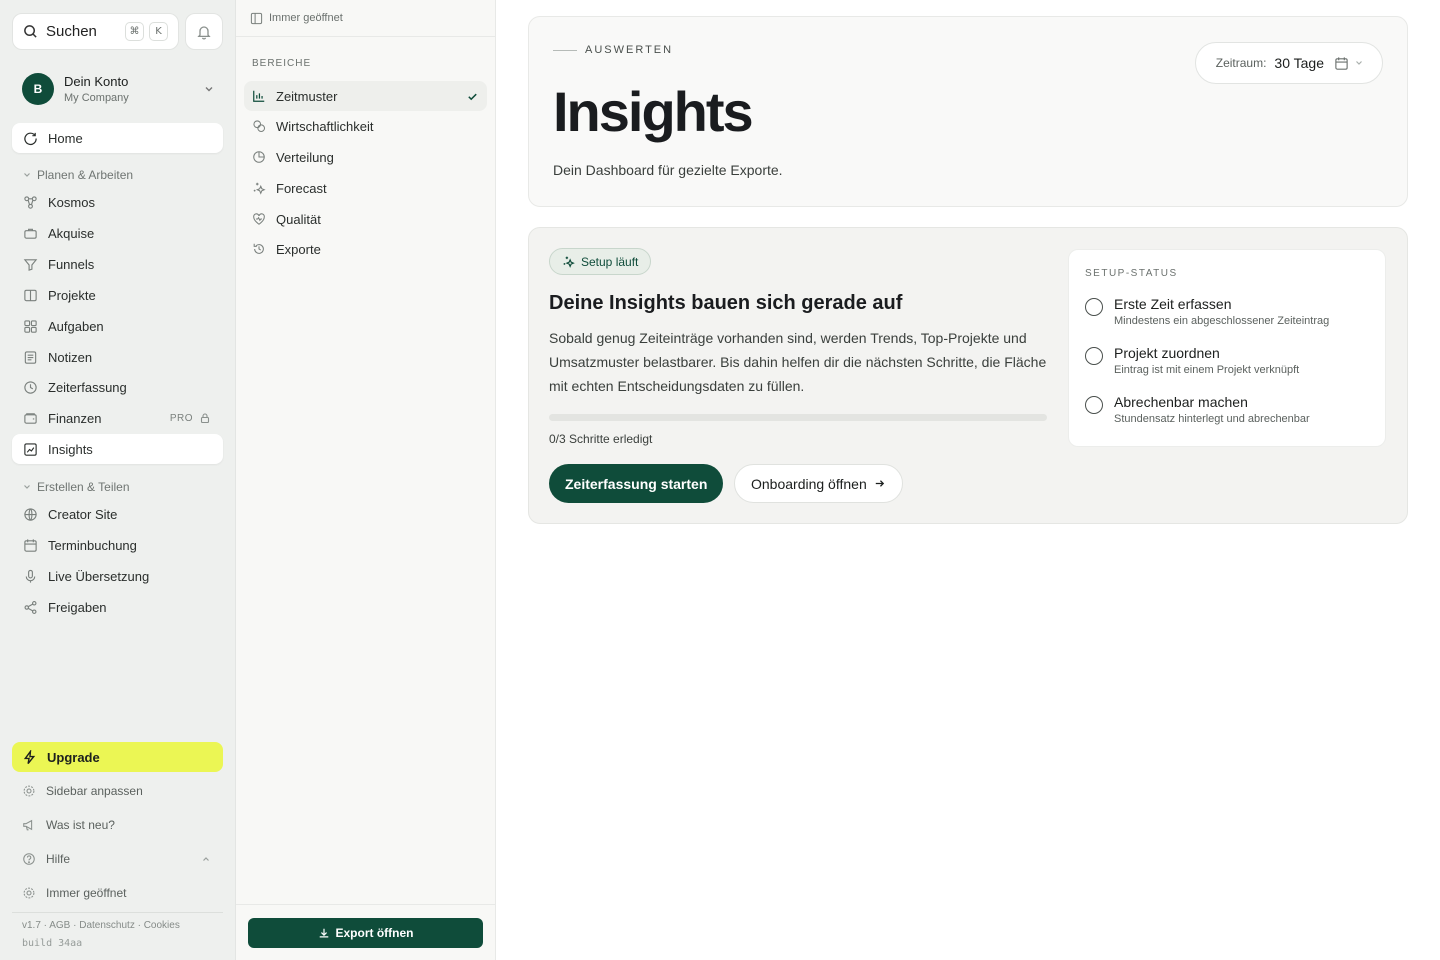 This screenshot has height=960, width=1440. I want to click on export-label: Export öffnen, so click(374, 933).